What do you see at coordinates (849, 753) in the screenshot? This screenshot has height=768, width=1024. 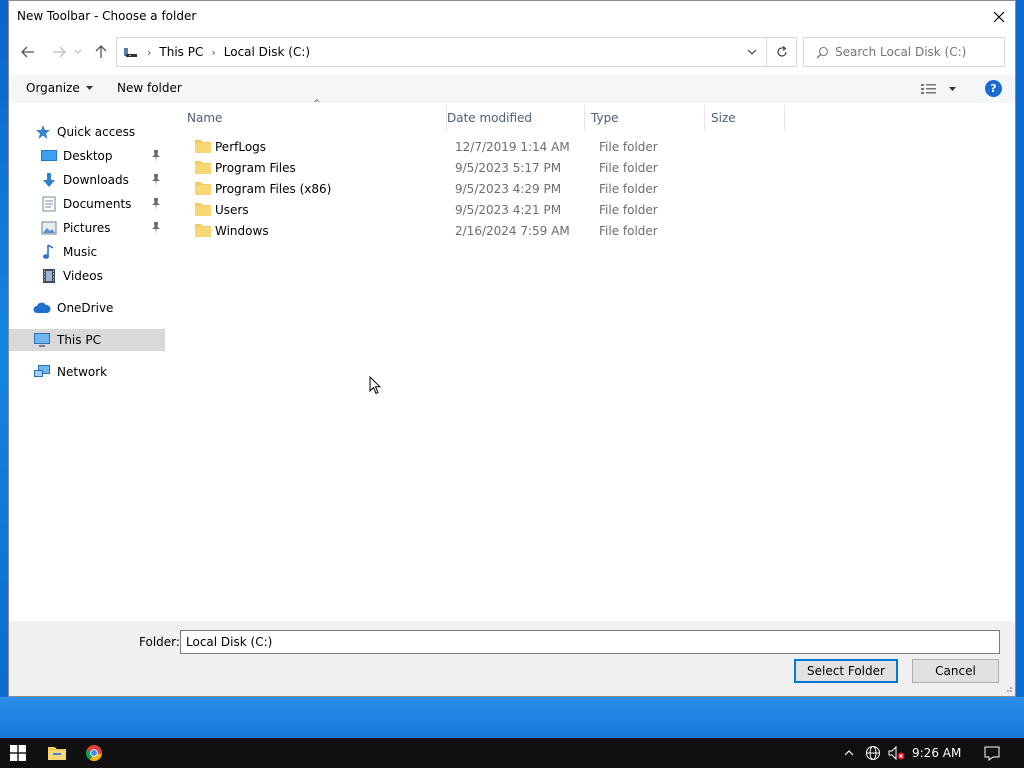 I see `show-hidden-icons-button` at bounding box center [849, 753].